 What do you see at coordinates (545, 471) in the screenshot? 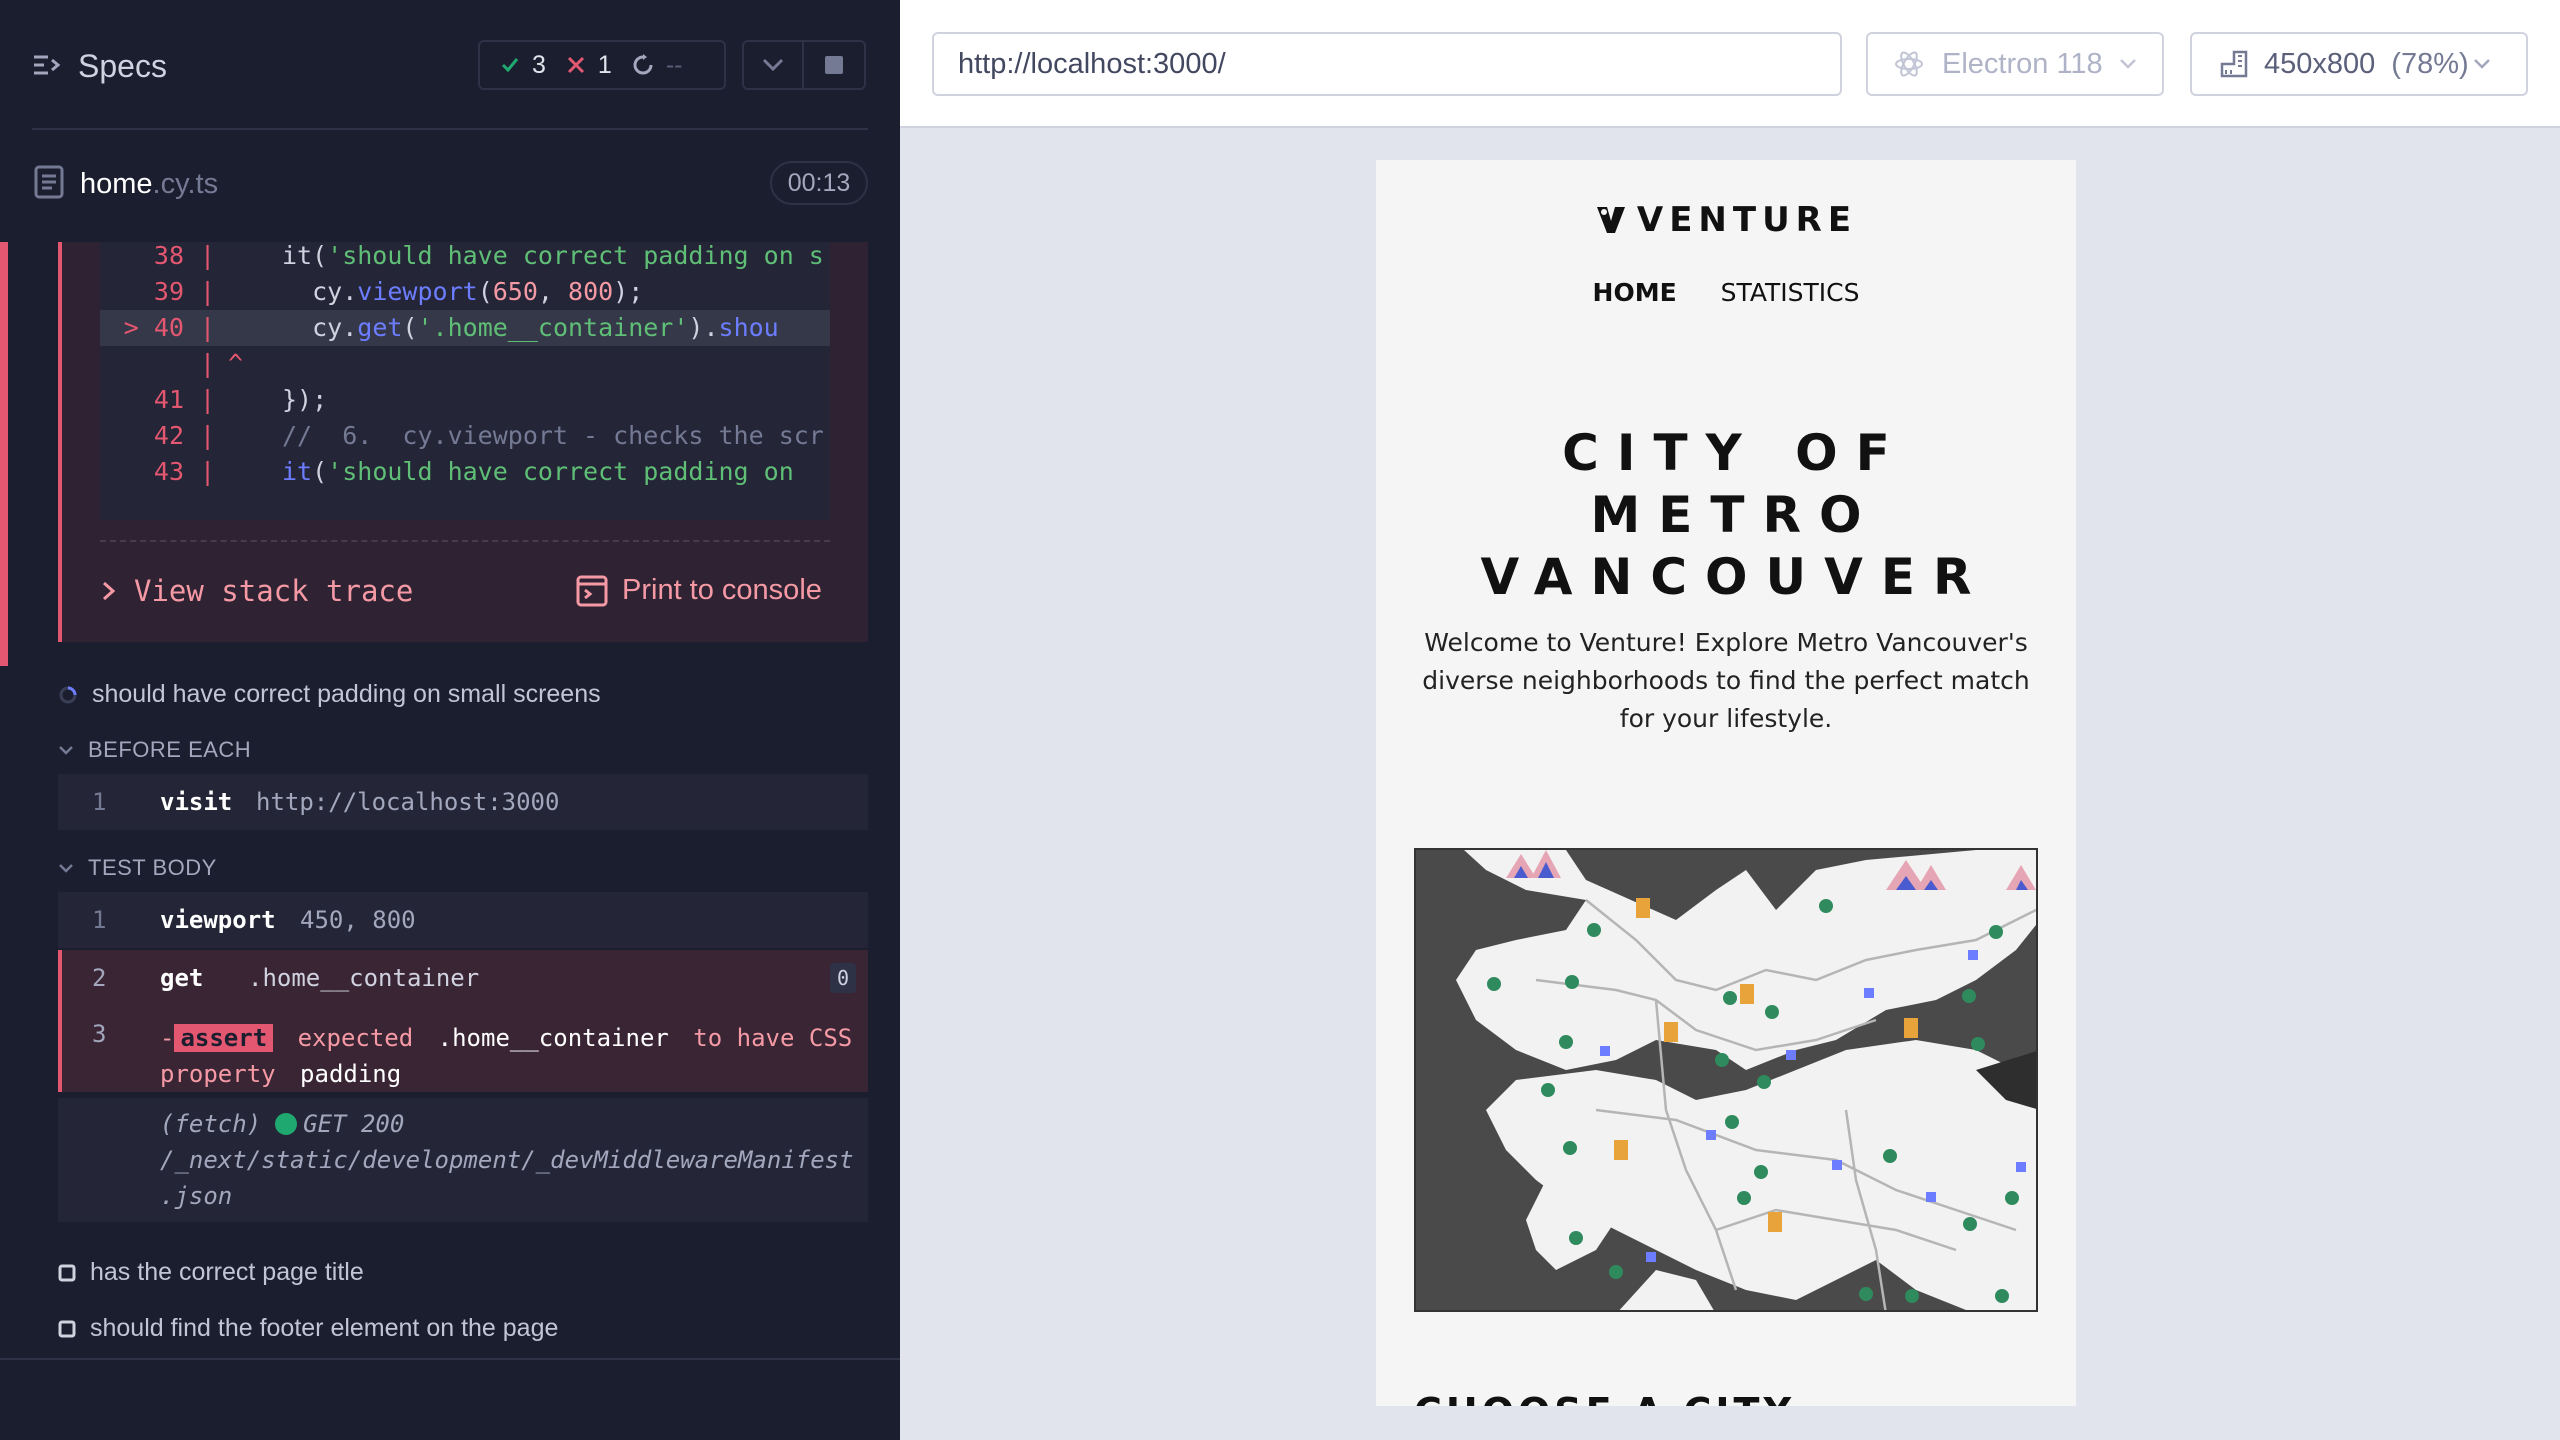
I see `code-source: it('should have correct padding on` at bounding box center [545, 471].